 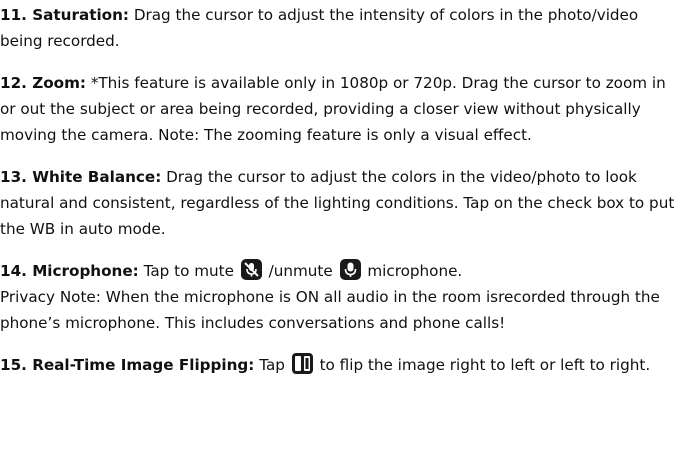 What do you see at coordinates (350, 269) in the screenshot?
I see `mic-icon` at bounding box center [350, 269].